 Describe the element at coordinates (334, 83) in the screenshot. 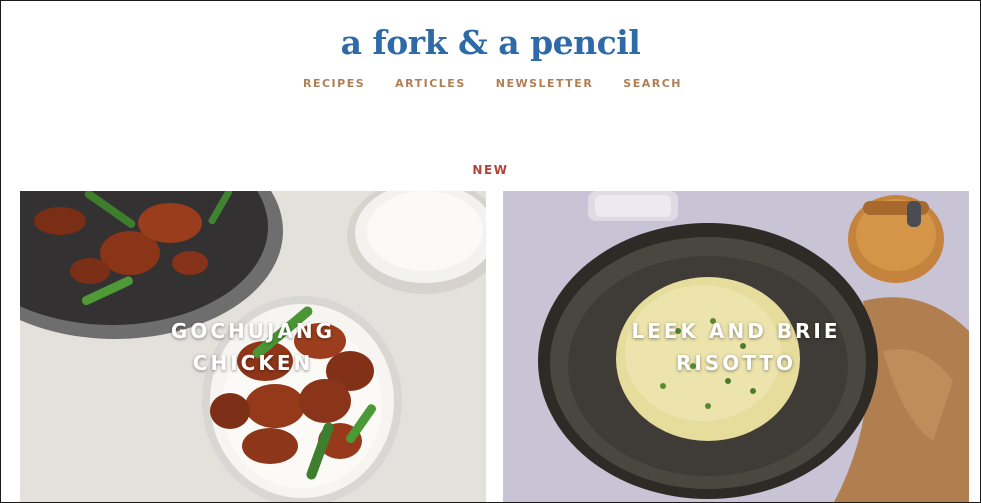

I see `nav-item-recipes: RECIPES` at that location.